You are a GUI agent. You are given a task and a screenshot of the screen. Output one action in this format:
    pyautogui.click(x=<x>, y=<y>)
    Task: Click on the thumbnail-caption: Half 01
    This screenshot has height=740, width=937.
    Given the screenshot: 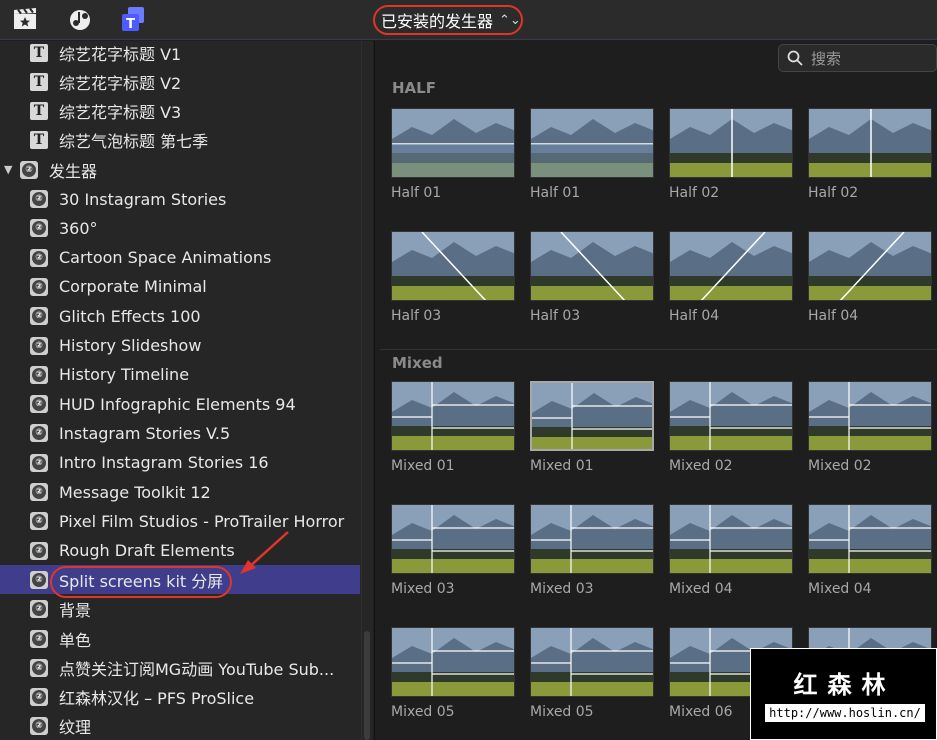 What is the action you would take?
    pyautogui.click(x=416, y=193)
    